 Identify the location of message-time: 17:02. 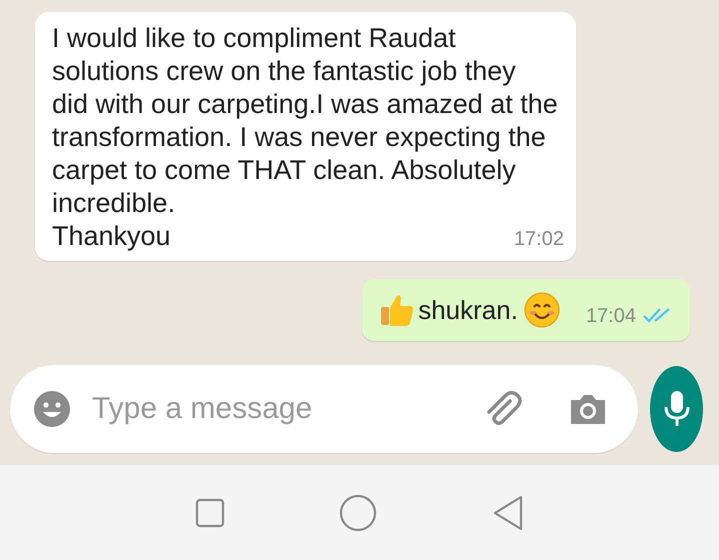
(539, 239).